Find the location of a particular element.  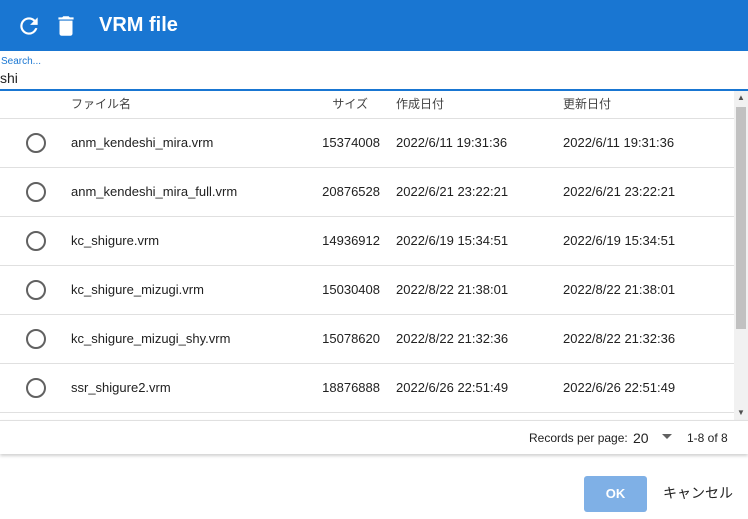

scroll-up-arrow-icon: ▲ is located at coordinates (741, 98).